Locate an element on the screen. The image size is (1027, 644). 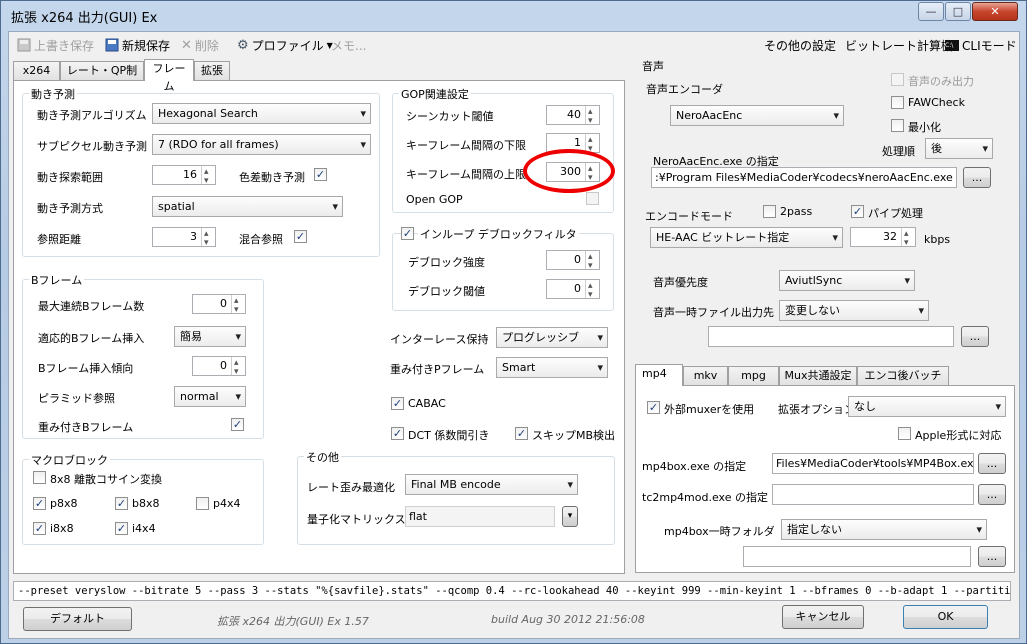
b-bias-spinner is located at coordinates (238, 367).